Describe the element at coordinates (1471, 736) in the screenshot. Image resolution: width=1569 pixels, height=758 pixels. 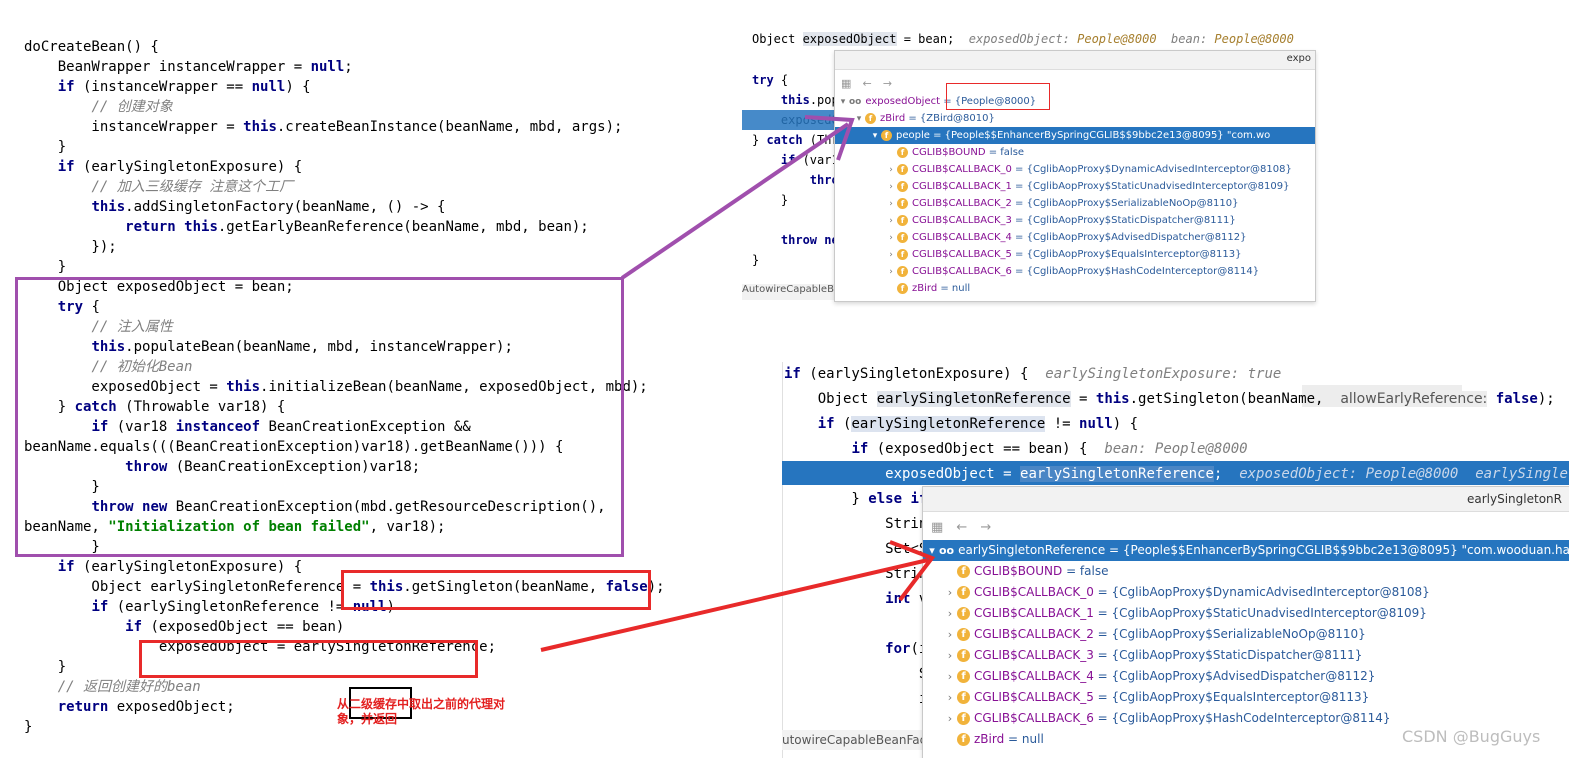
I see `watermark: CSDN @BugGuys` at that location.